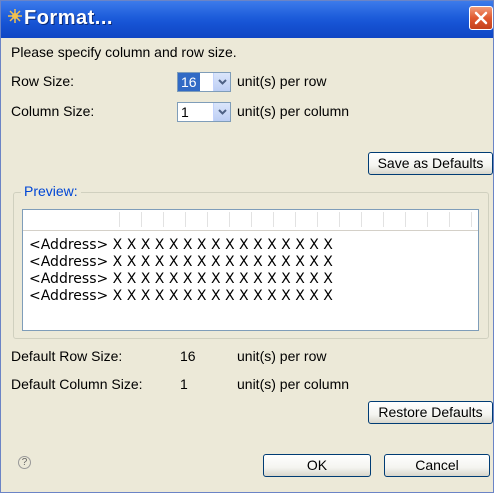 The height and width of the screenshot is (493, 494). Describe the element at coordinates (24, 462) in the screenshot. I see `help-icon: ?` at that location.